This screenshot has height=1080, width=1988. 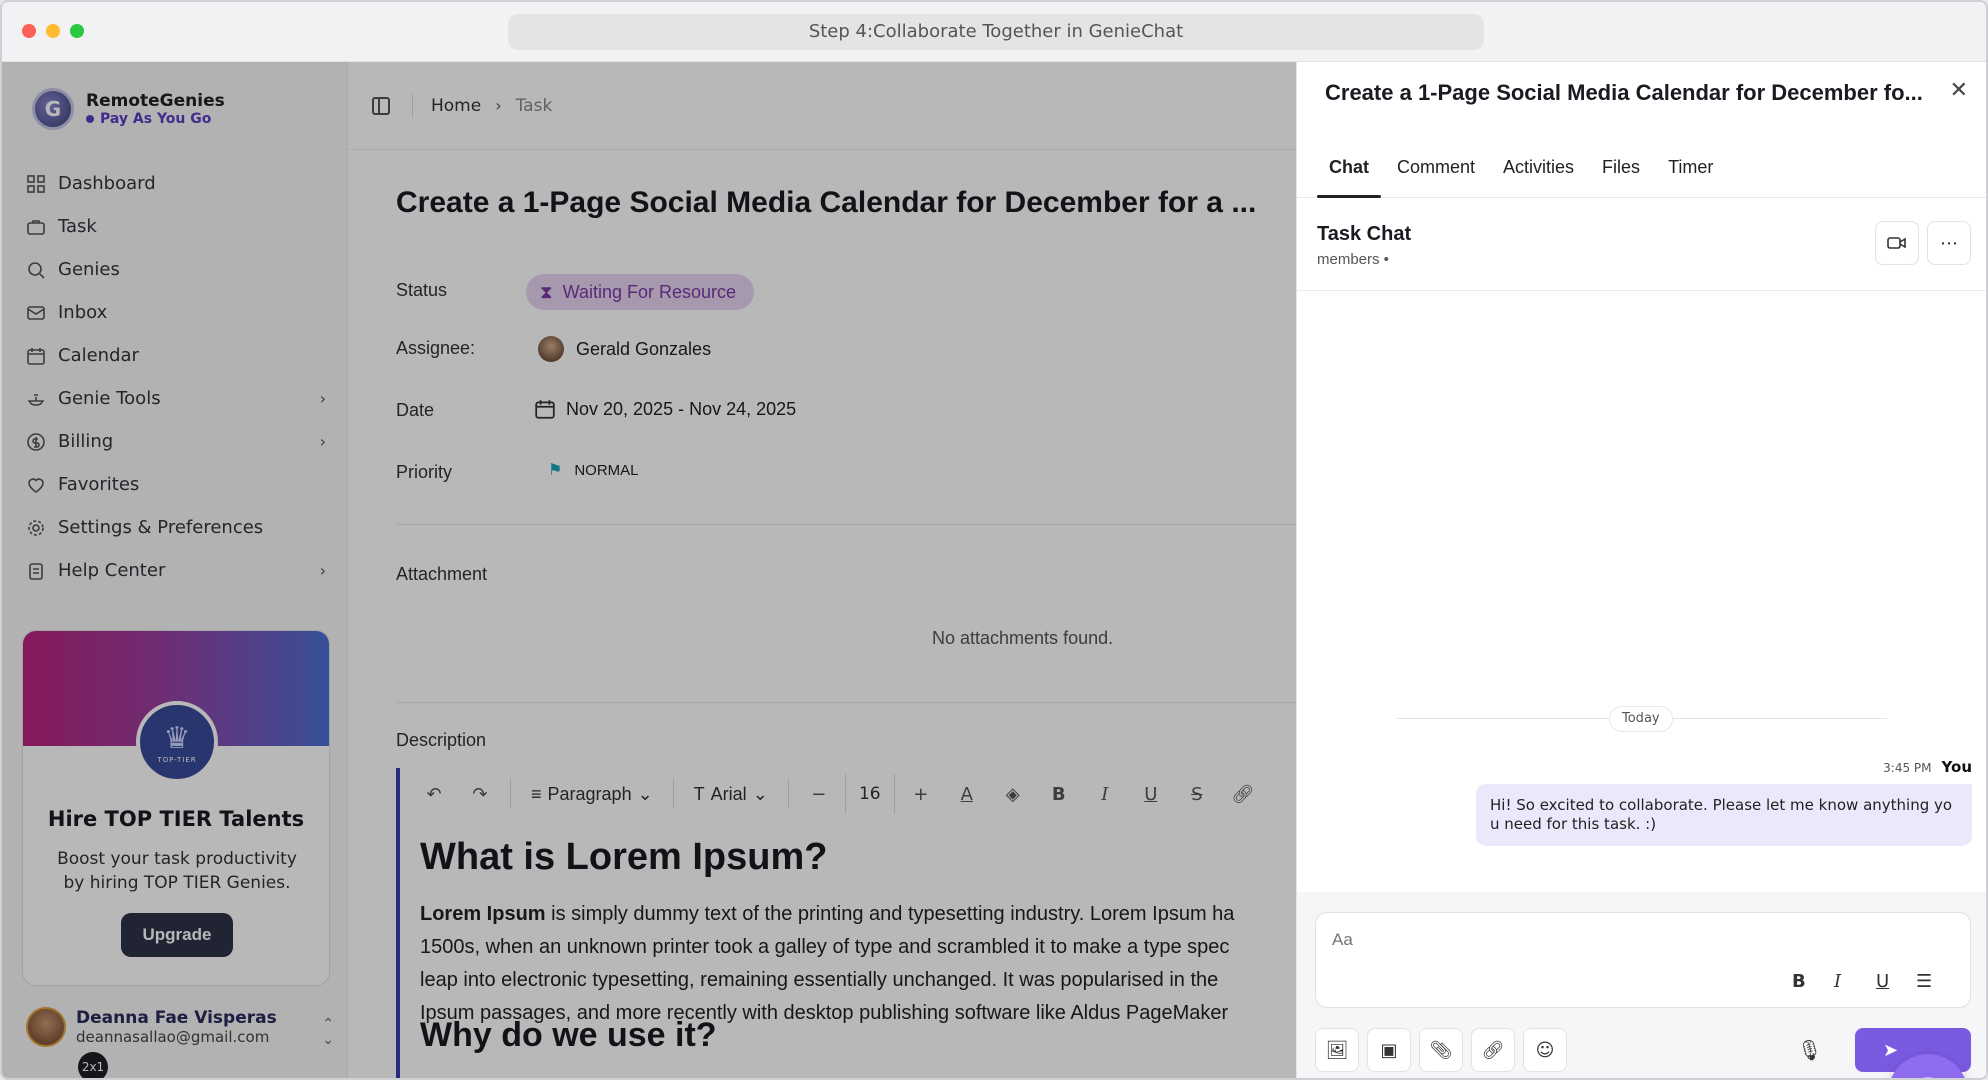 I want to click on panel-tabs: Chat Comment Activities Files Timer, so click(x=1641, y=167).